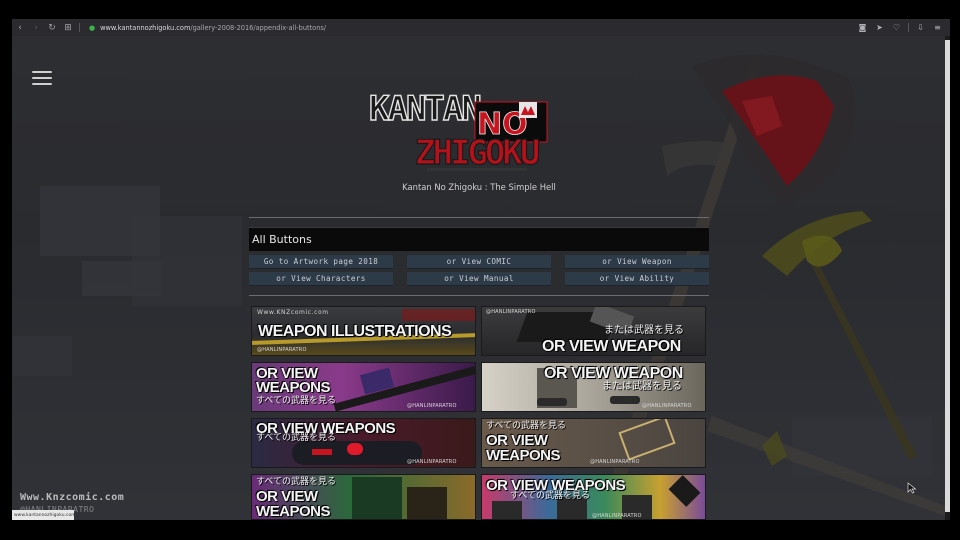  Describe the element at coordinates (363, 387) in the screenshot. I see `view-weapons-tile-purple: OR VIEW WEAPONS すべての武器を見る @HANLINPARATRO` at that location.